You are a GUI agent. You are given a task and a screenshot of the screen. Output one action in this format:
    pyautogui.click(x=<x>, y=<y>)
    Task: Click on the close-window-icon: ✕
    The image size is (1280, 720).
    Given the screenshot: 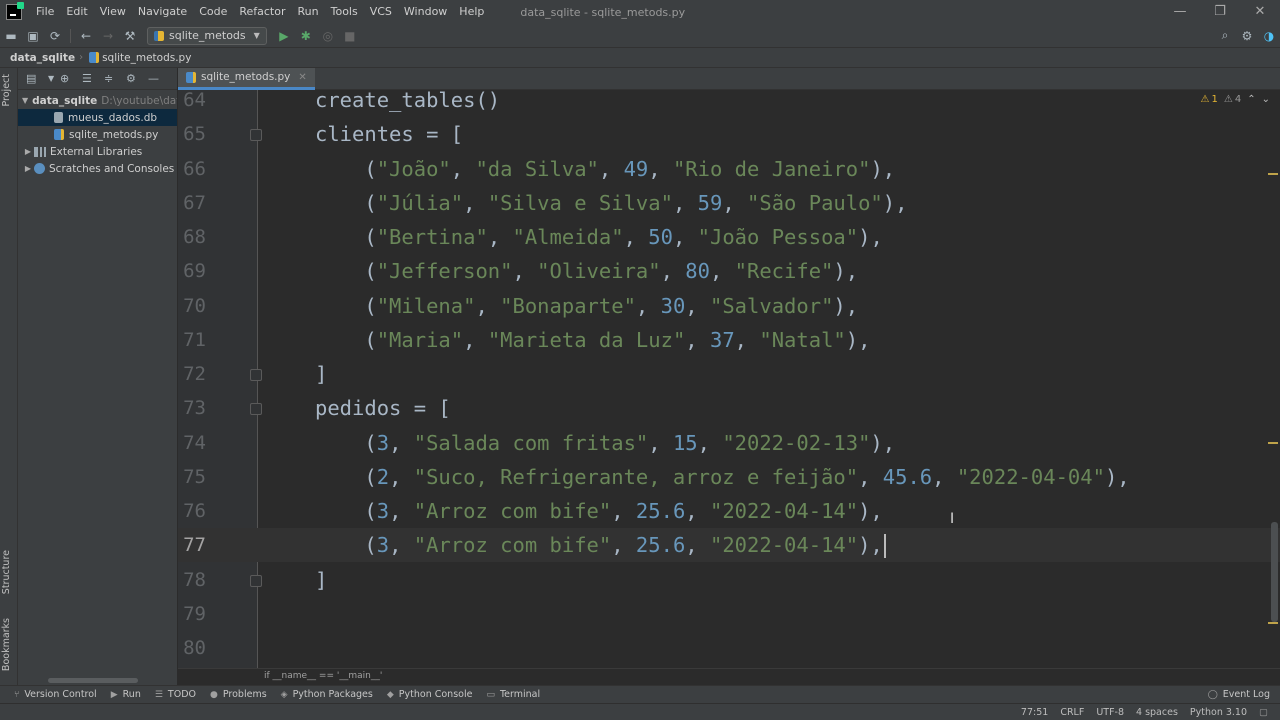 What is the action you would take?
    pyautogui.click(x=1260, y=12)
    